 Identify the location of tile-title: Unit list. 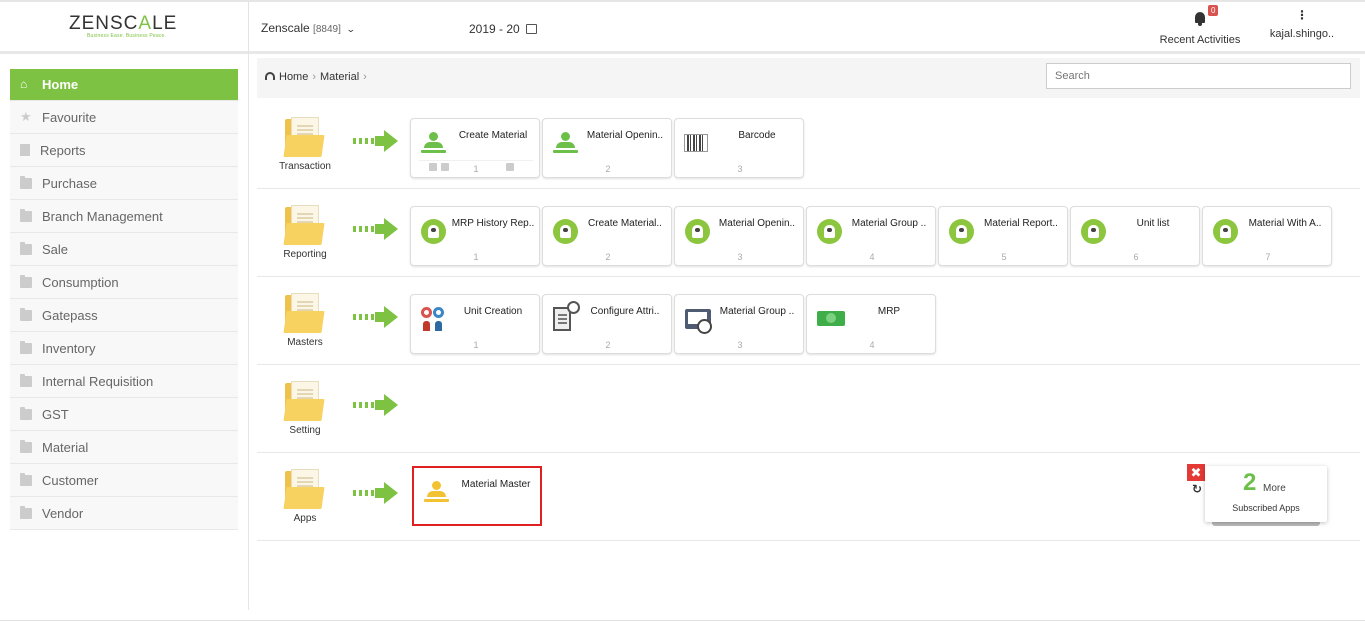
(1153, 223).